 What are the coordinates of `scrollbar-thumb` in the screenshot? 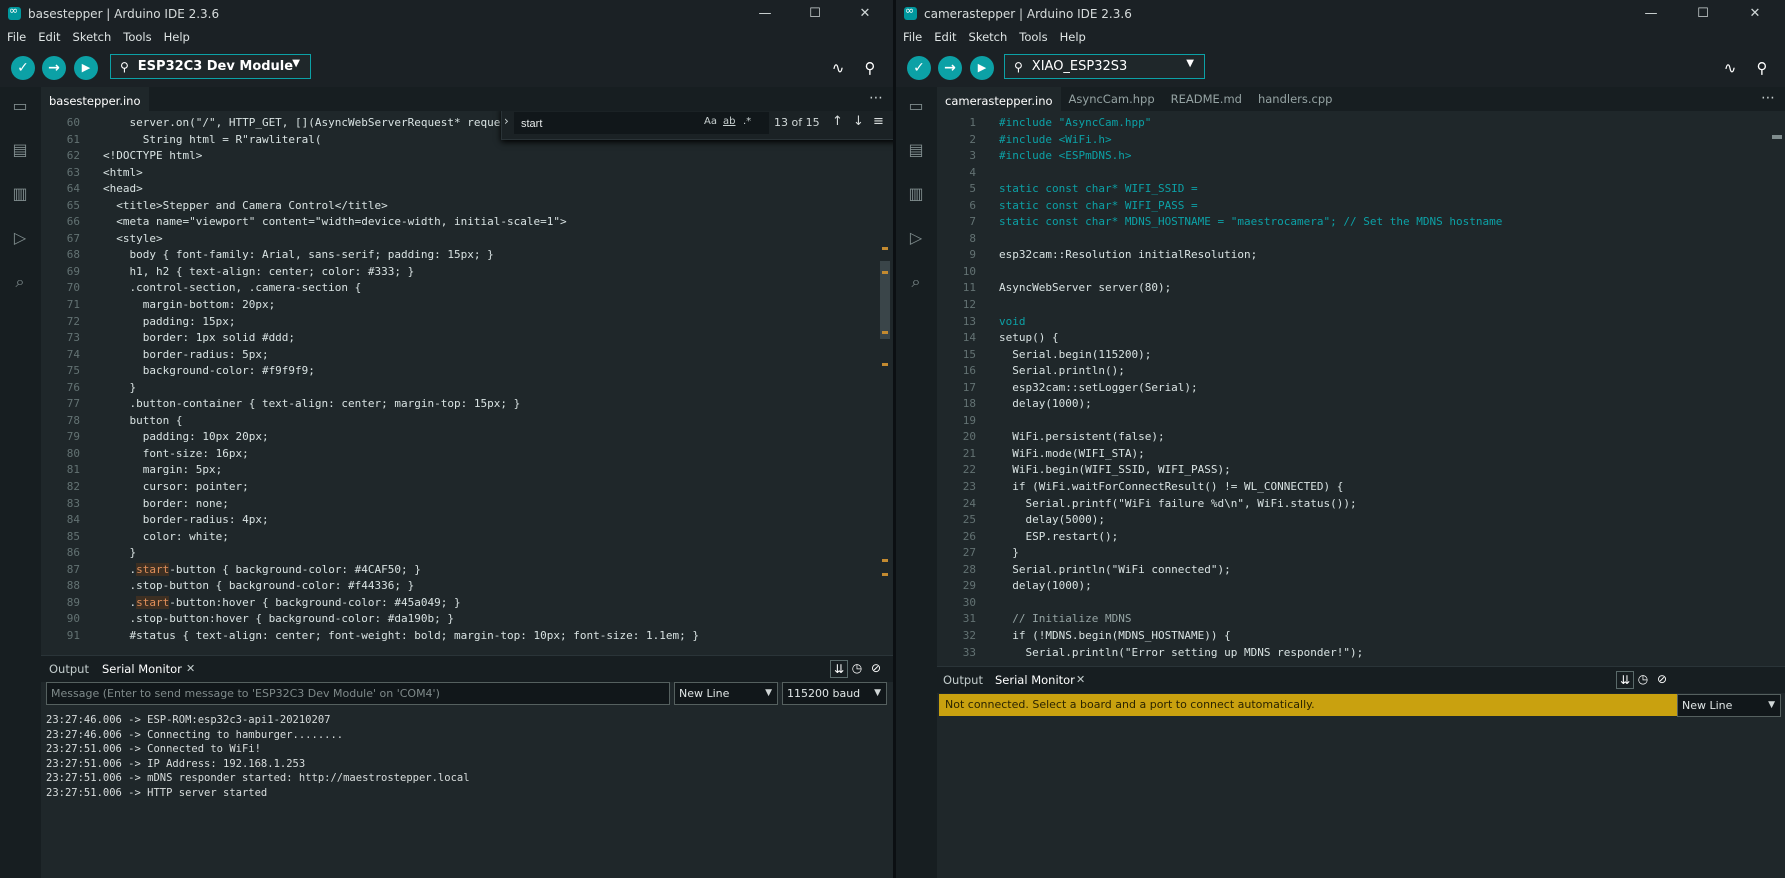 It's located at (1777, 137).